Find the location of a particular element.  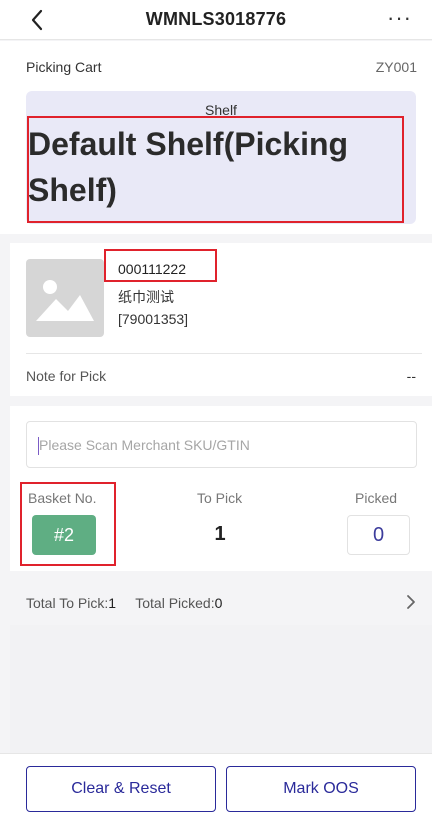

picked-header: Picked is located at coordinates (376, 498).